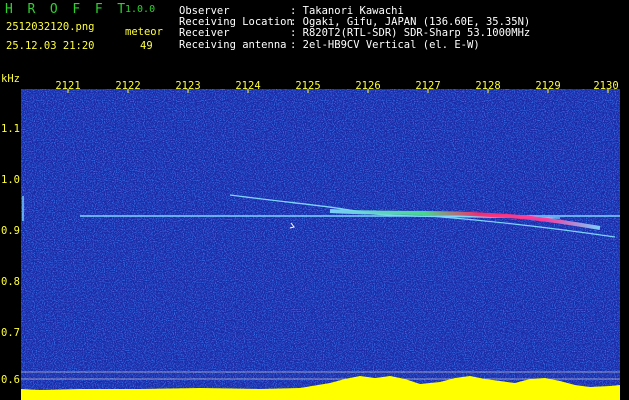 The image size is (629, 400). I want to click on location-label: Receiving Location, so click(236, 22).